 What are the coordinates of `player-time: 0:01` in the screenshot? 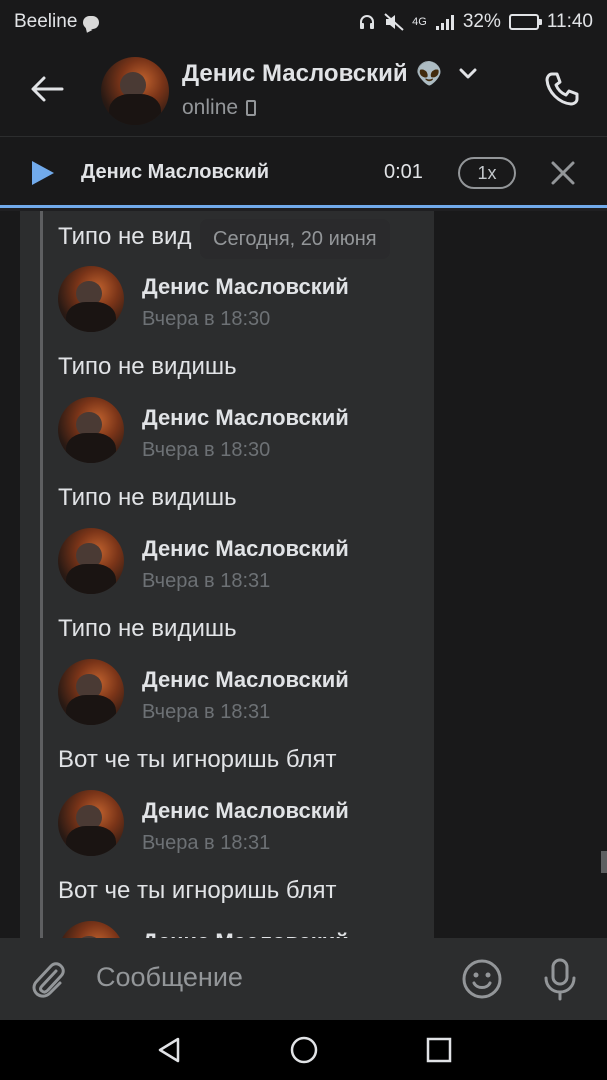 It's located at (403, 172).